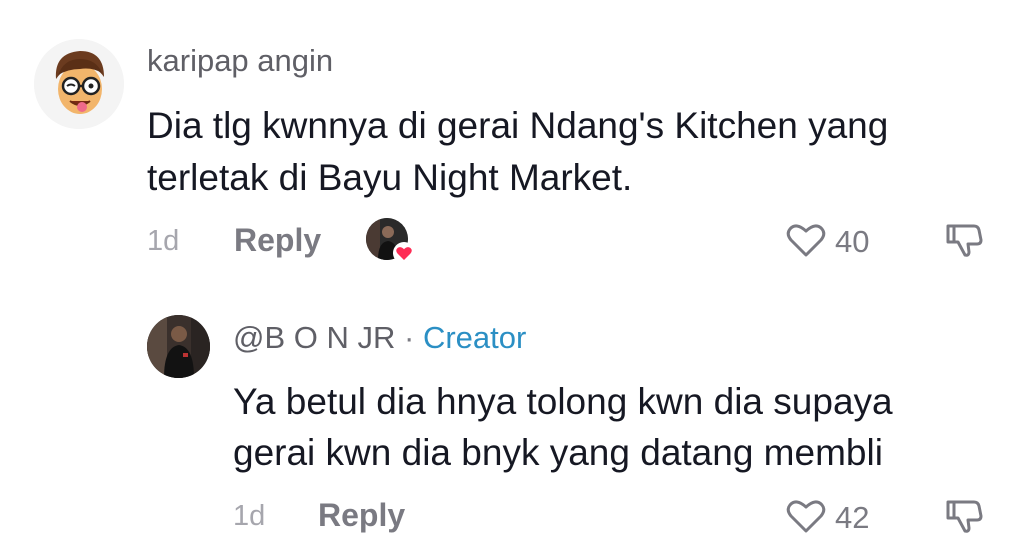  What do you see at coordinates (361, 515) in the screenshot?
I see `reply-reply-button: Reply` at bounding box center [361, 515].